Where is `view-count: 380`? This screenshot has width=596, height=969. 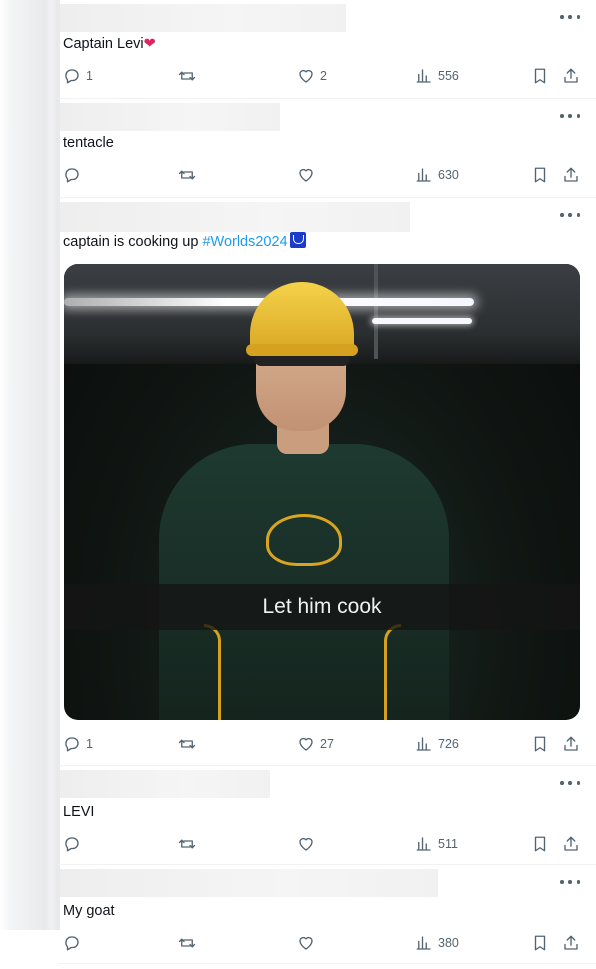
view-count: 380 is located at coordinates (448, 943).